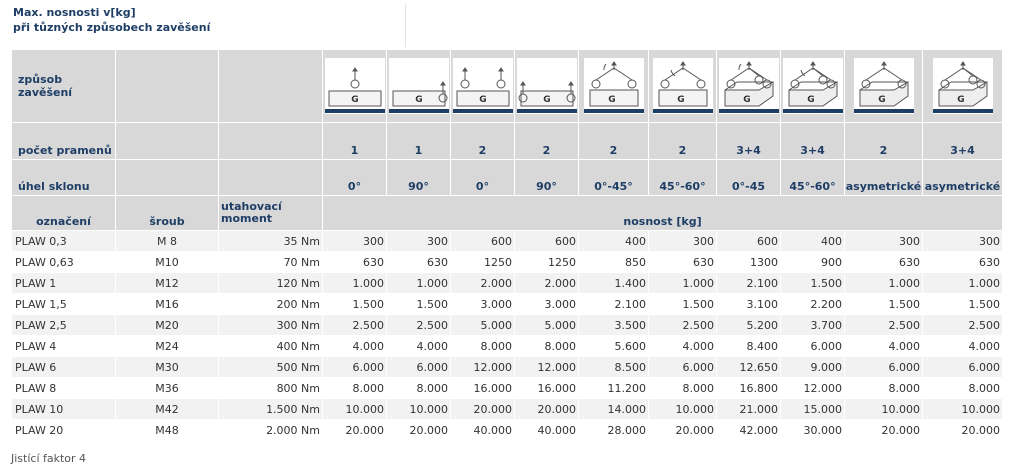 The height and width of the screenshot is (467, 1016). What do you see at coordinates (613, 304) in the screenshot?
I see `capacity-cell: 2.100` at bounding box center [613, 304].